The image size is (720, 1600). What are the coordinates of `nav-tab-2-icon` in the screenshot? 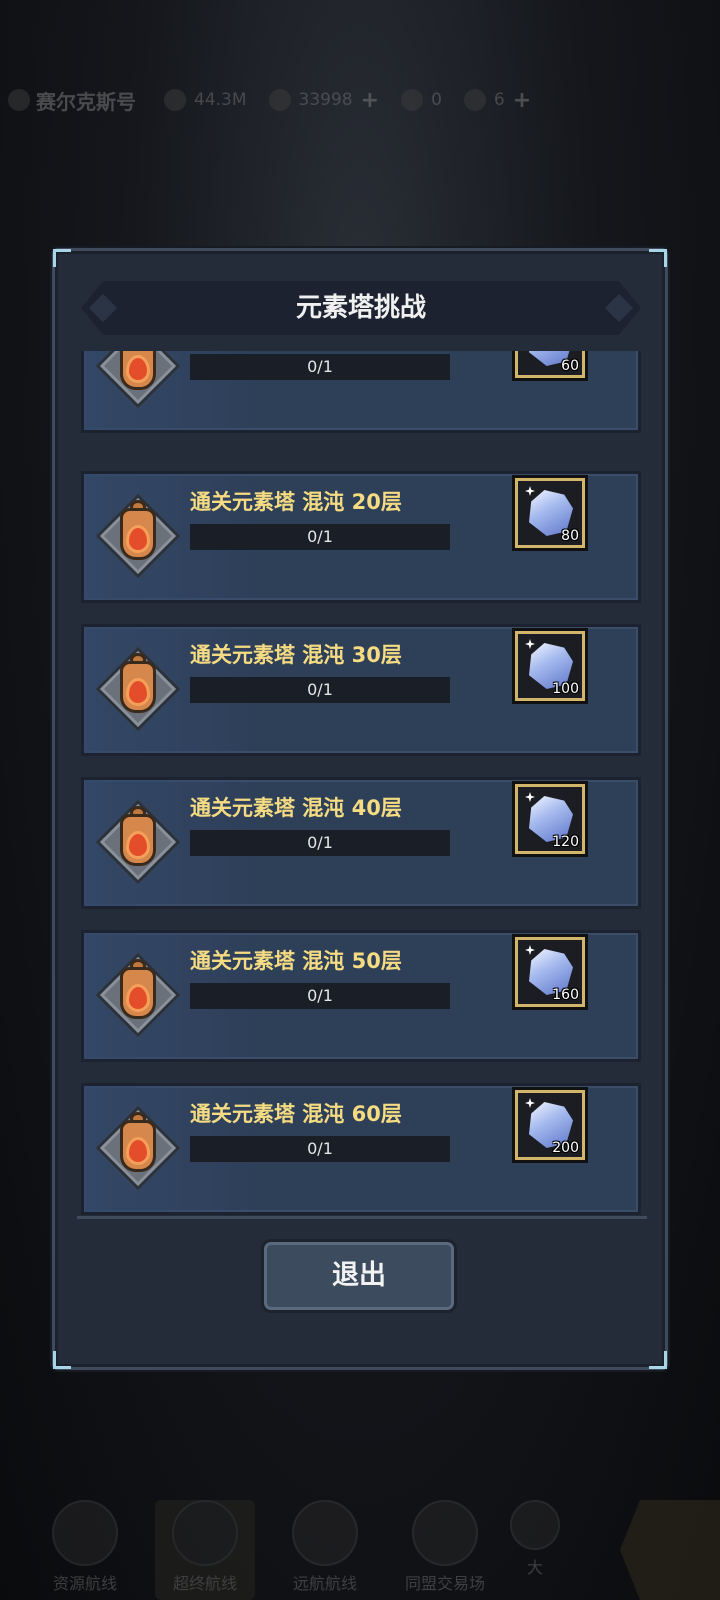 It's located at (205, 1533).